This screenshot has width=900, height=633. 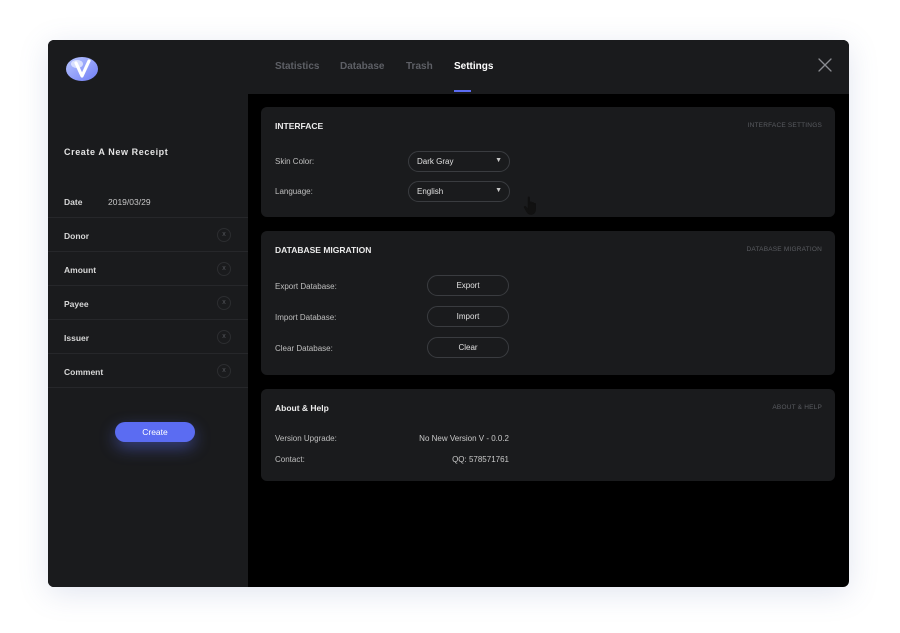 What do you see at coordinates (148, 371) in the screenshot?
I see `field-row-comment: Comment x` at bounding box center [148, 371].